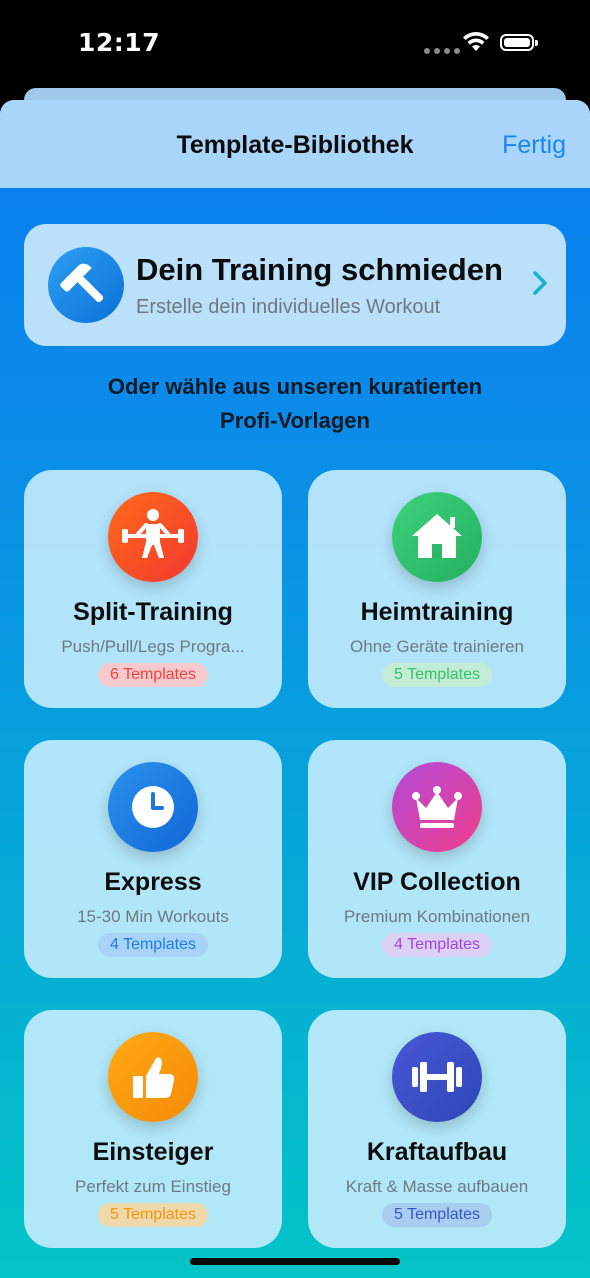 This screenshot has width=590, height=1278. I want to click on card-subtitle: Perfekt zum Einstieg, so click(153, 1186).